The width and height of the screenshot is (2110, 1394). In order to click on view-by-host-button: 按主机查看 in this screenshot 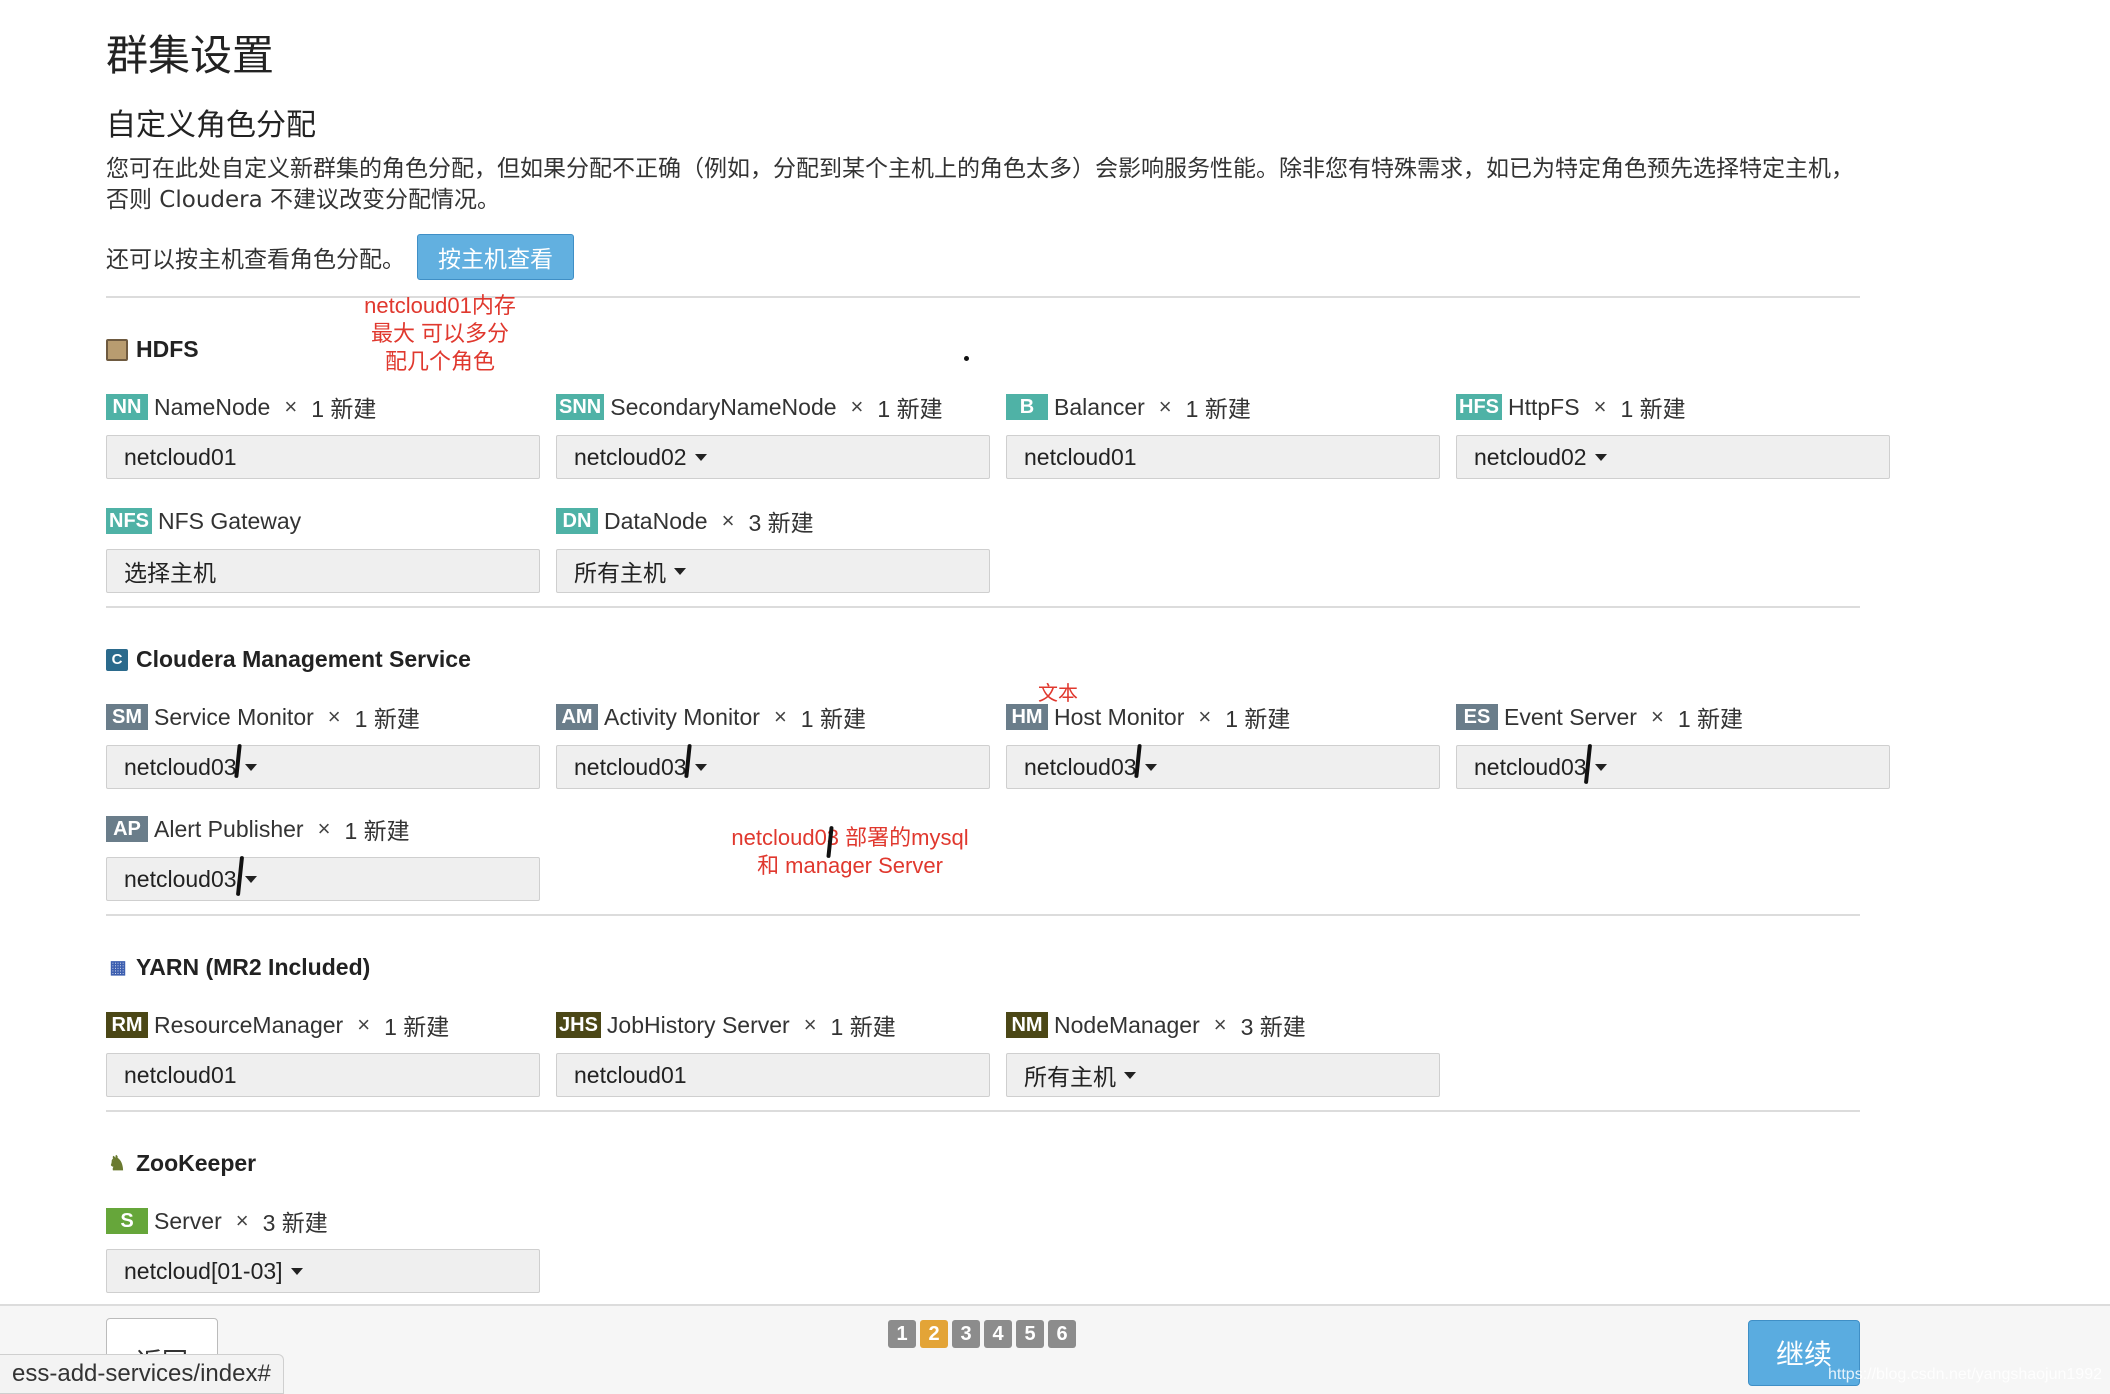, I will do `click(495, 257)`.